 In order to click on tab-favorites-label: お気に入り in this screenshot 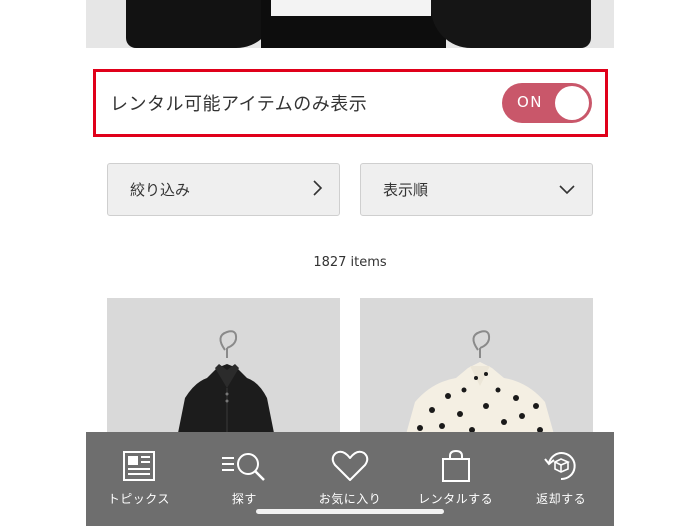, I will do `click(350, 499)`.